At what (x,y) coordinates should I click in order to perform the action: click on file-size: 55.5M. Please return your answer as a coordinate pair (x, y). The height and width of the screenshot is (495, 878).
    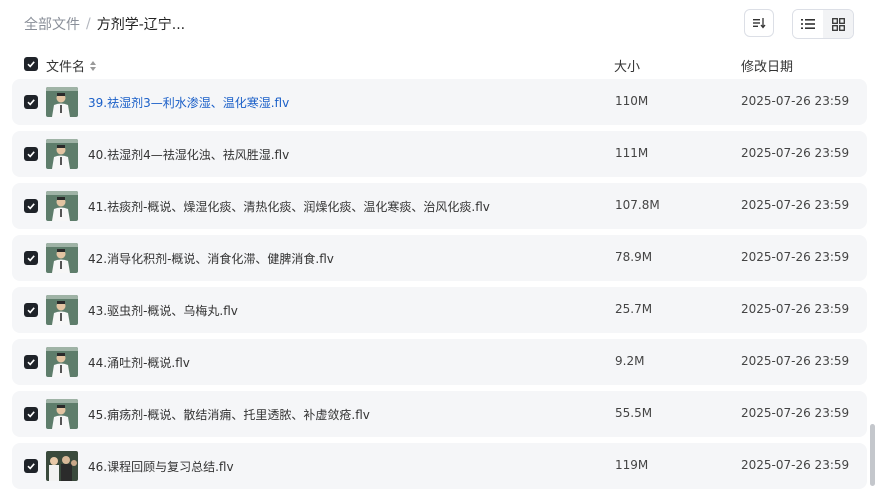
    Looking at the image, I should click on (634, 413).